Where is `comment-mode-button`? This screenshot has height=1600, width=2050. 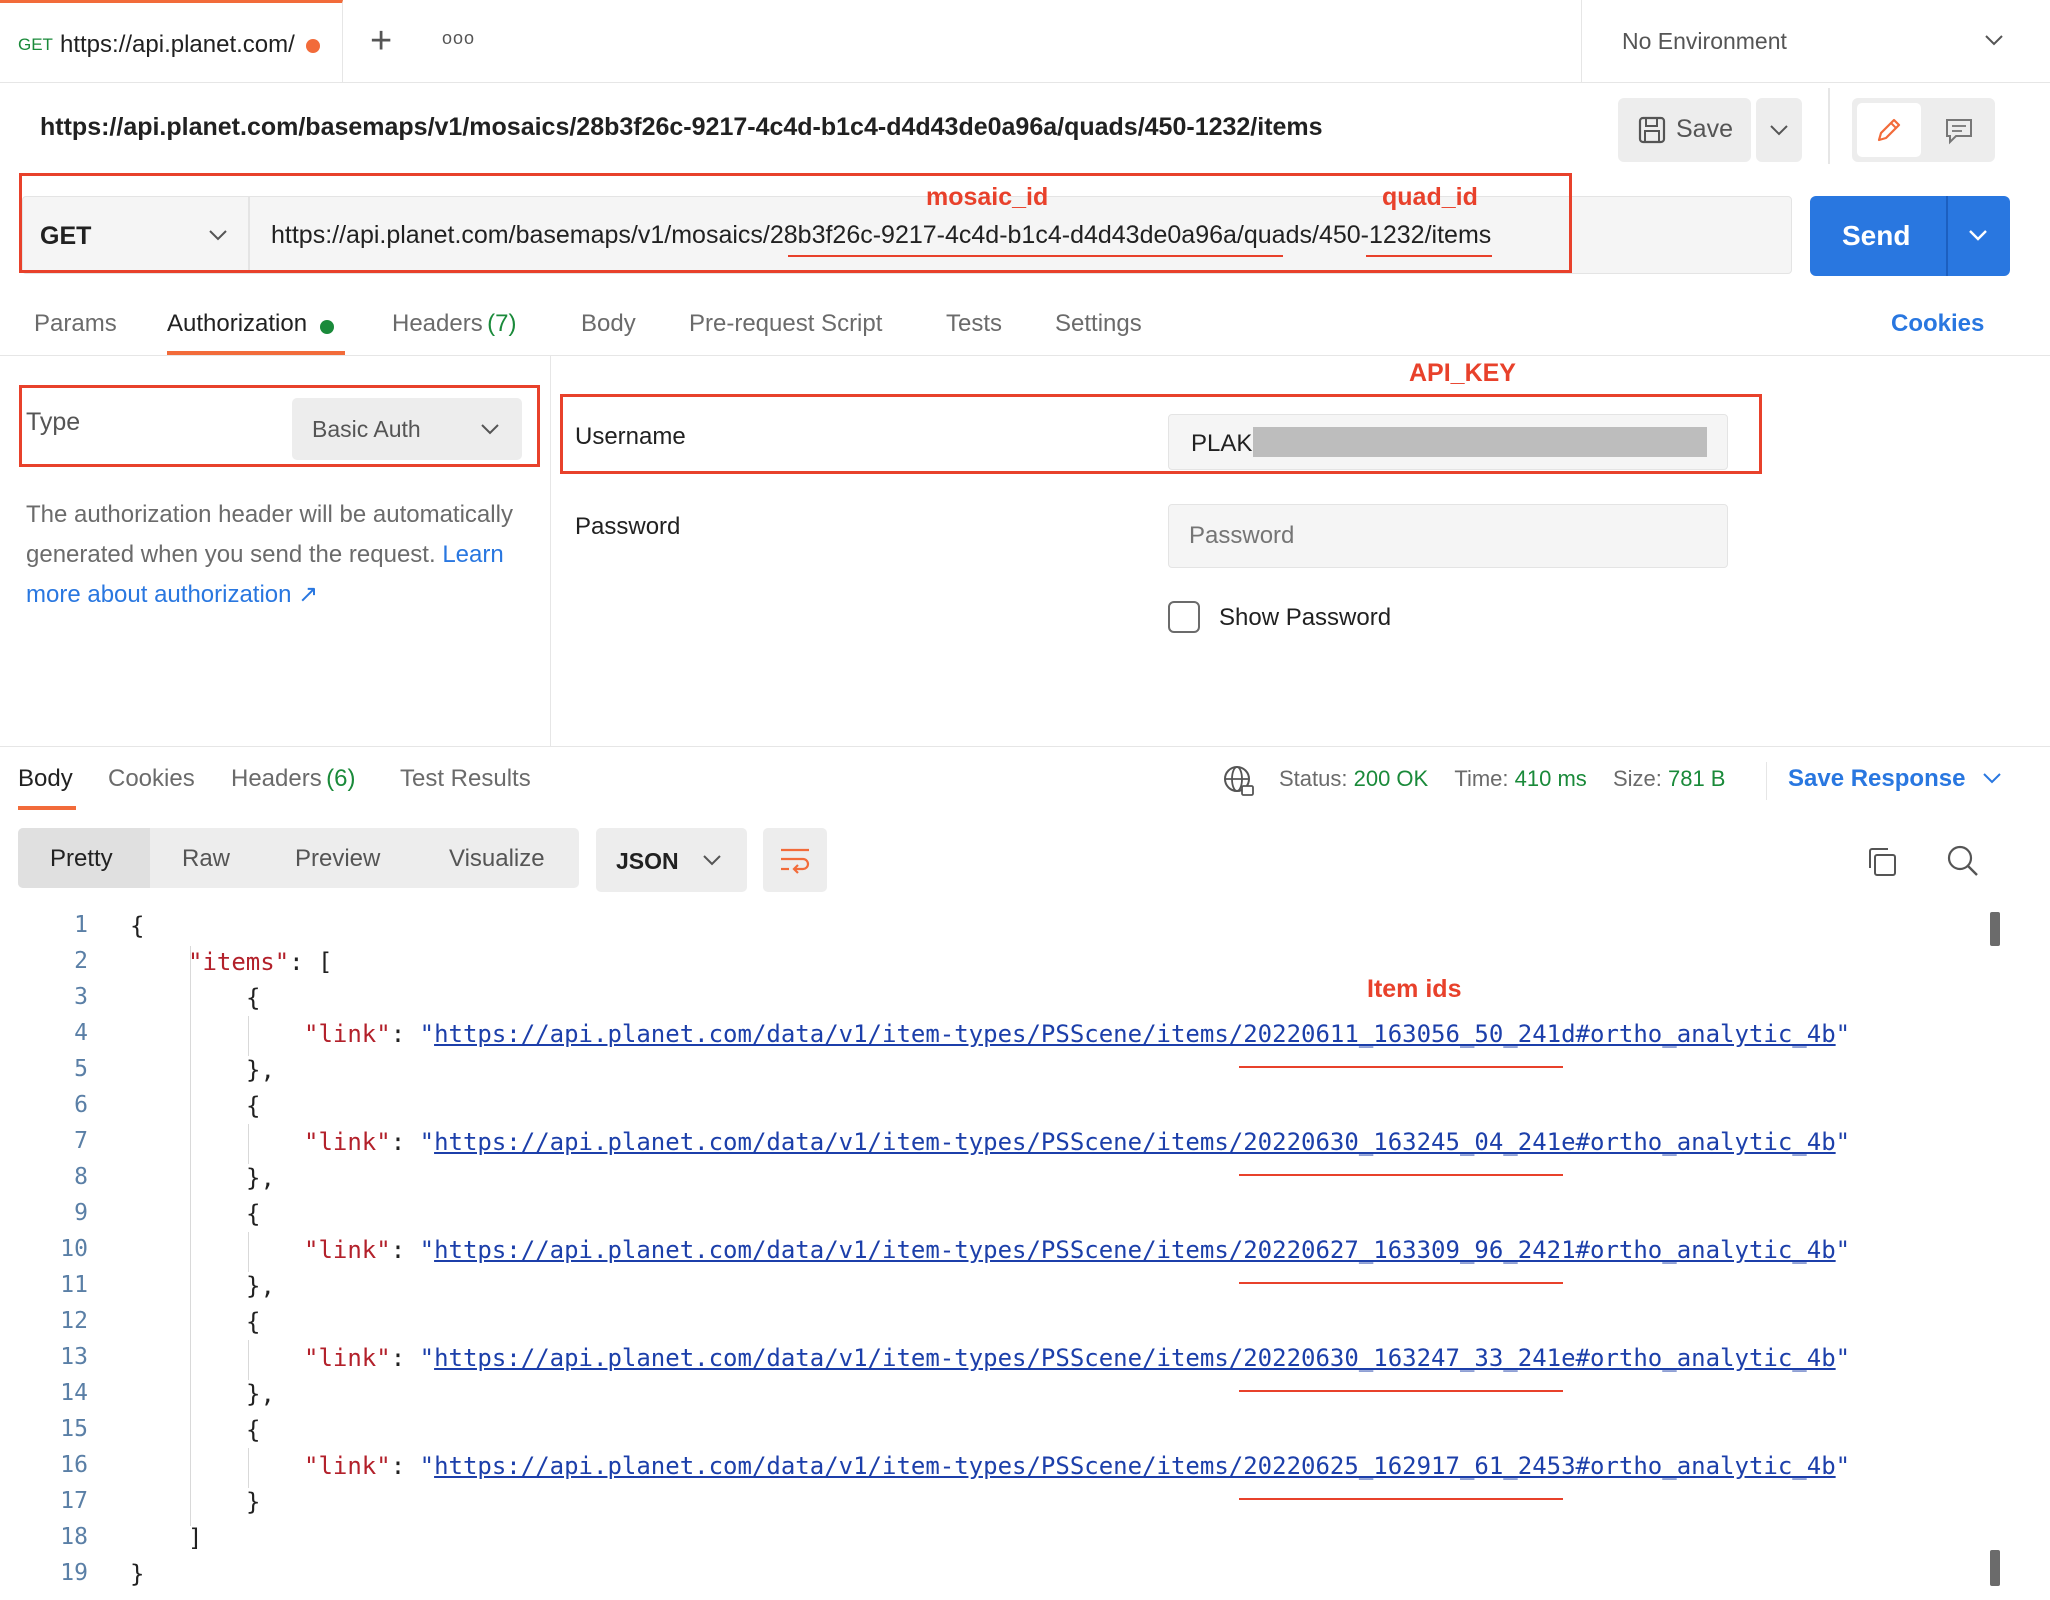 comment-mode-button is located at coordinates (1958, 130).